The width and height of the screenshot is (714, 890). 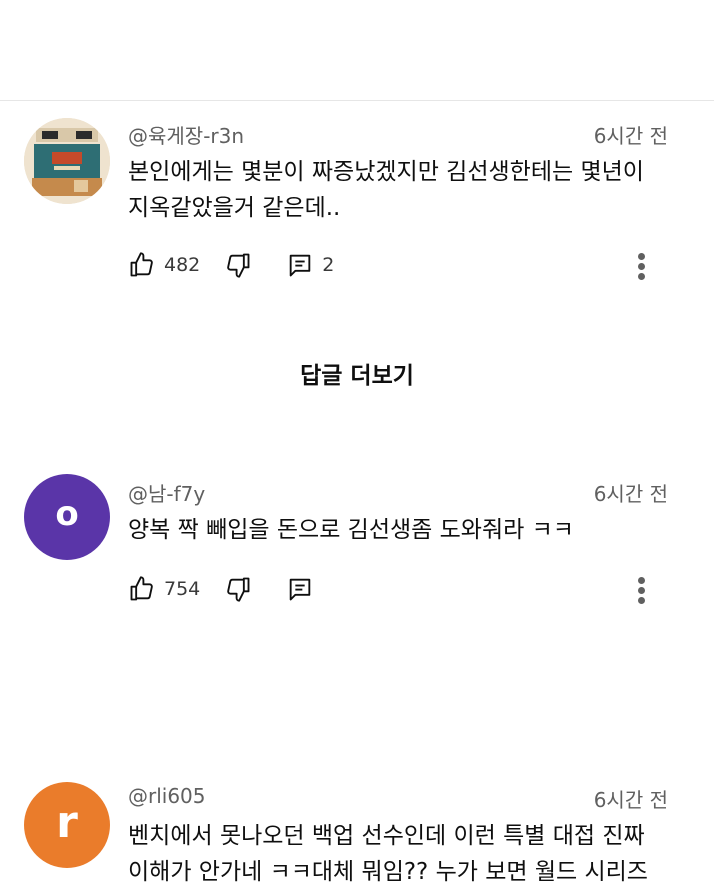 I want to click on comment-text: 양복 짝 빼입을 돈으로 김선생좀 도와줘라 ㅋㅋ, so click(x=408, y=530).